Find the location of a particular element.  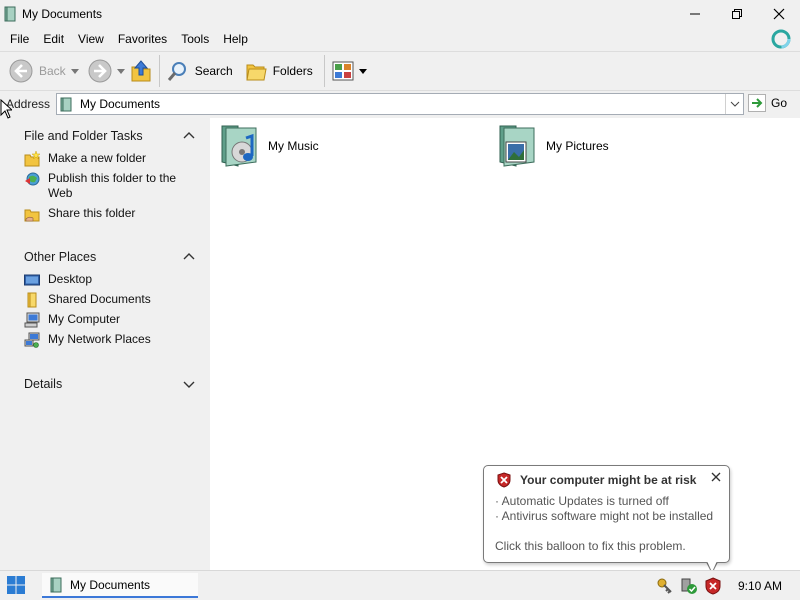

search-label: Search is located at coordinates (213, 71).